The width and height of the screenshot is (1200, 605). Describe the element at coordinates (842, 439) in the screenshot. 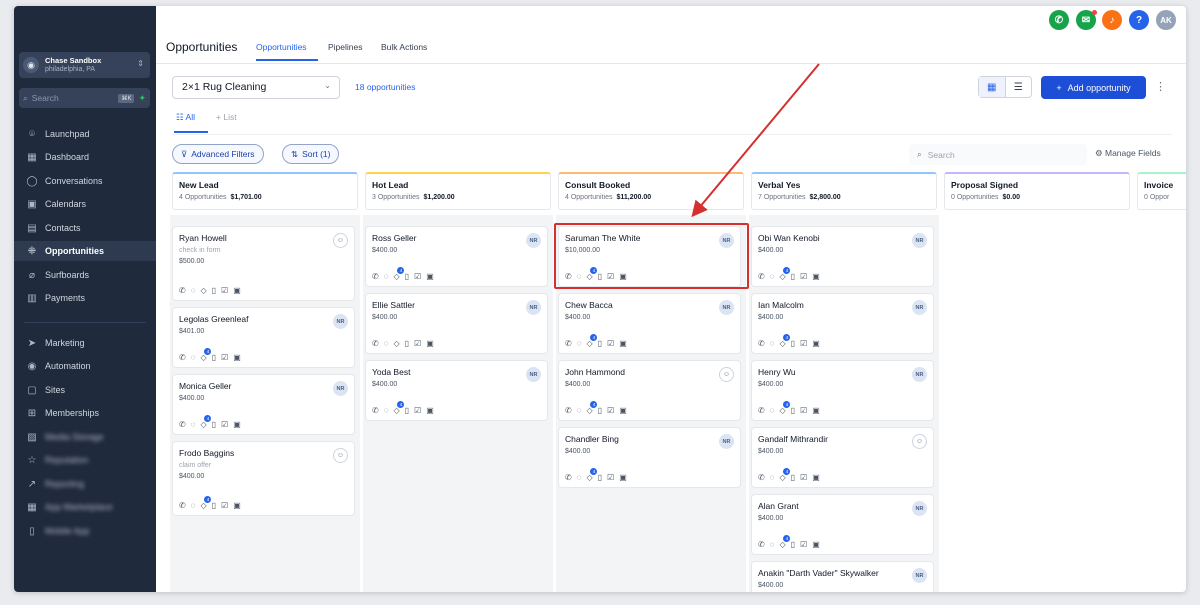

I see `opportunity-name: Gandalf Mithrandir` at that location.